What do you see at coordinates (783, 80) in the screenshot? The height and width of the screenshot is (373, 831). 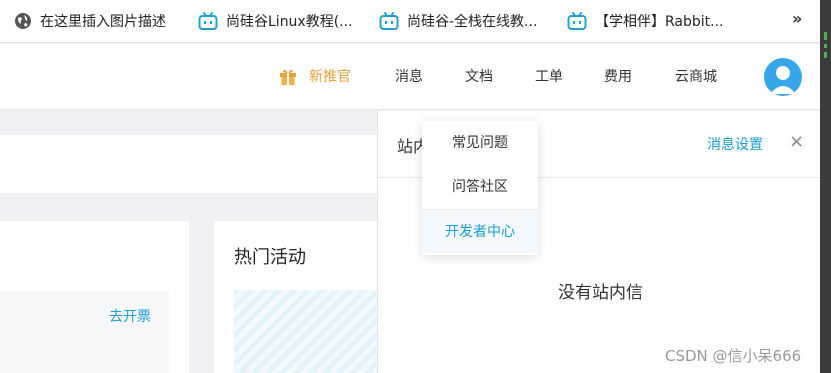 I see `user-icon` at bounding box center [783, 80].